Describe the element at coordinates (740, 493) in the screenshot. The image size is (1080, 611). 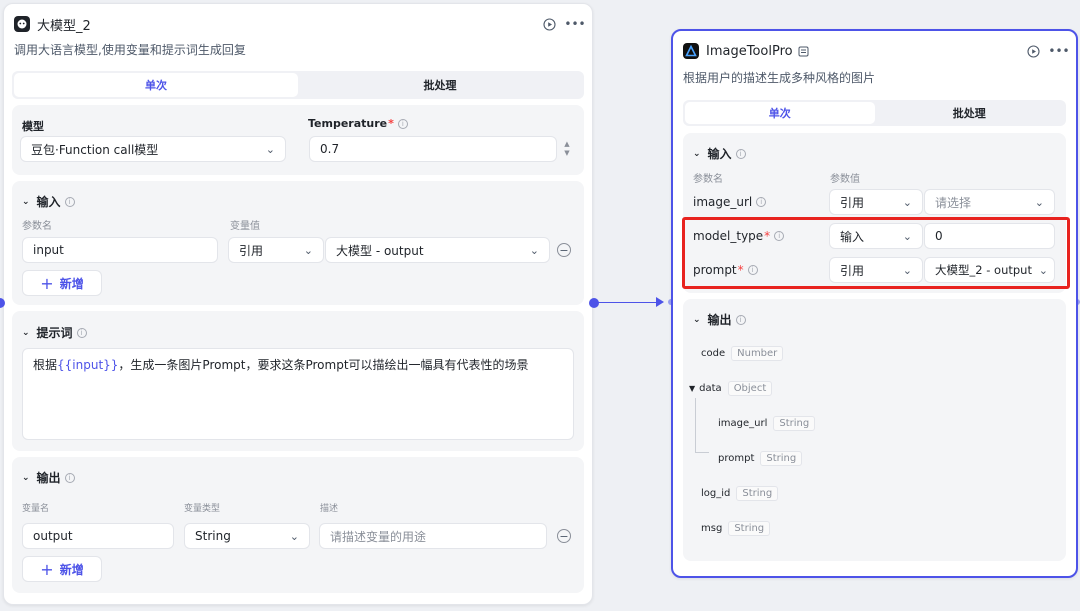
I see `output-field-log-id: log_id String` at that location.